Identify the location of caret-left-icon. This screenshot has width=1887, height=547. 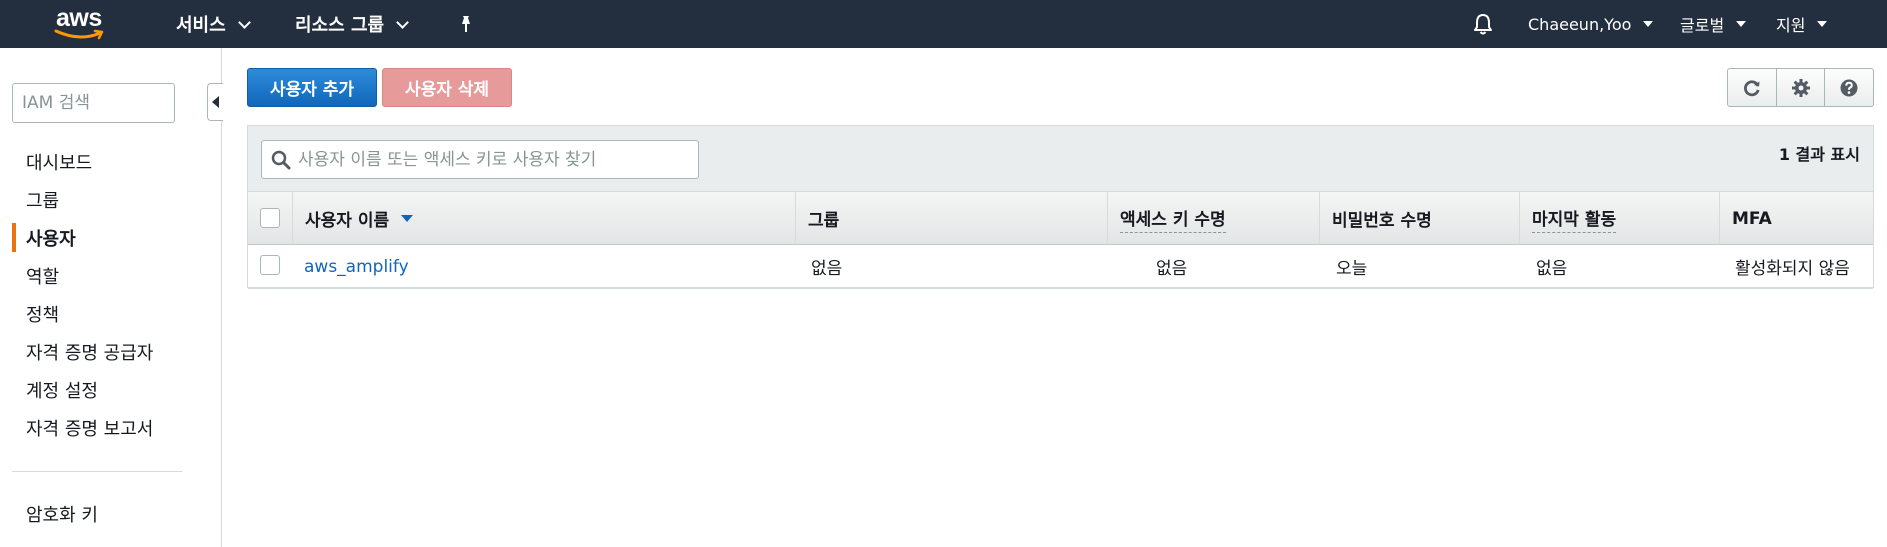
(215, 102).